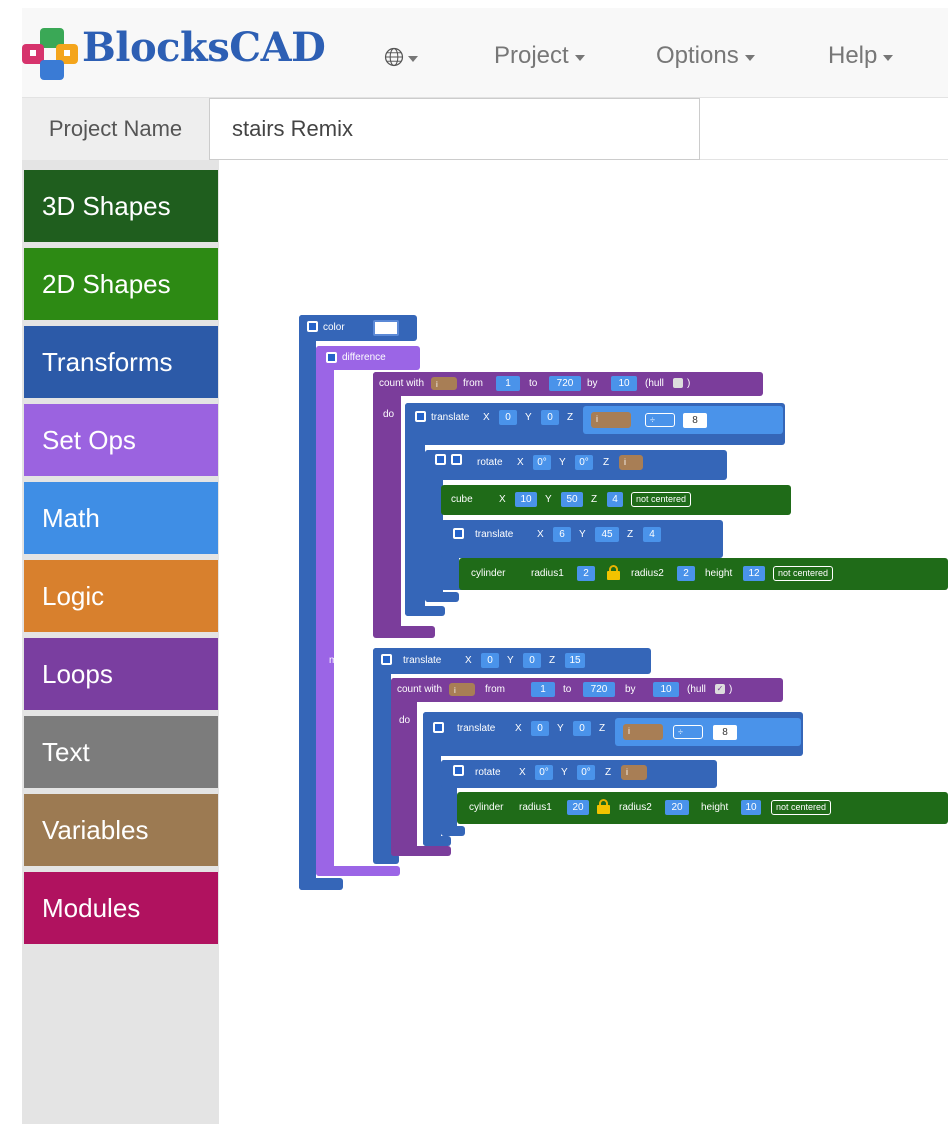  Describe the element at coordinates (307, 602) in the screenshot. I see `color-block-spine` at that location.